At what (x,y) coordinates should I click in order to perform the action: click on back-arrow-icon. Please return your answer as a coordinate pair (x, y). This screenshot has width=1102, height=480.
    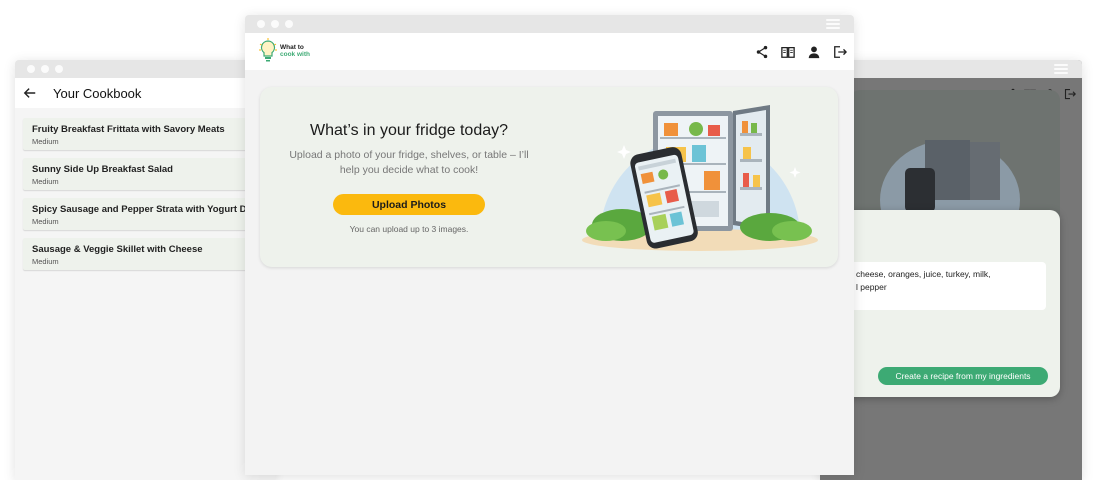
    Looking at the image, I should click on (30, 93).